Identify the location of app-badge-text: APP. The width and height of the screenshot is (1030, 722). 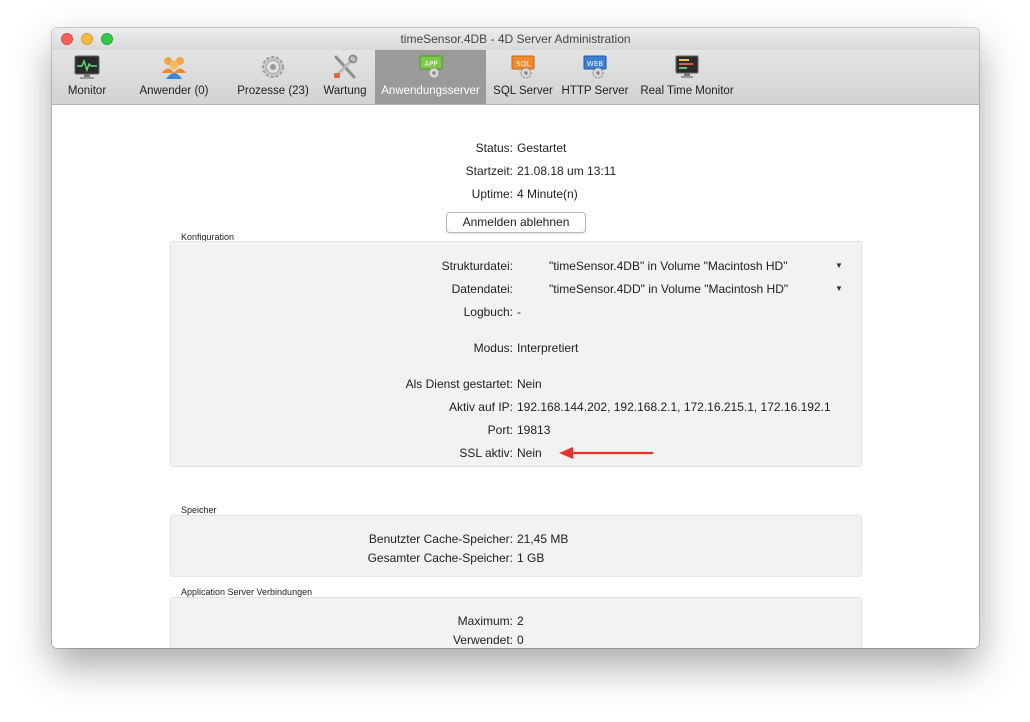
(430, 64).